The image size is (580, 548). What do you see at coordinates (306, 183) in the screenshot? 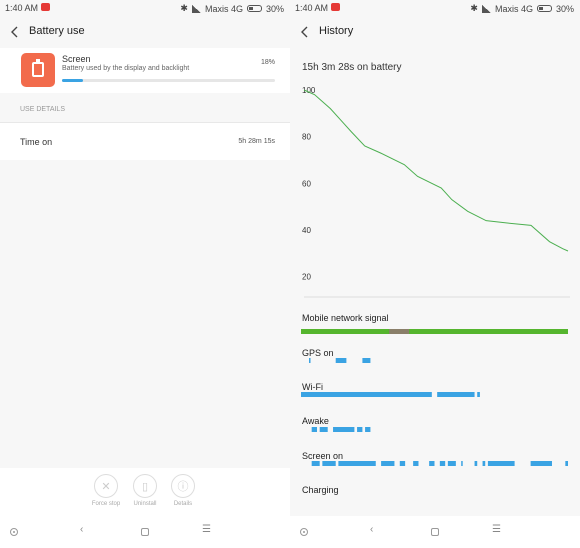
I see `y-tick-label: 60` at bounding box center [306, 183].